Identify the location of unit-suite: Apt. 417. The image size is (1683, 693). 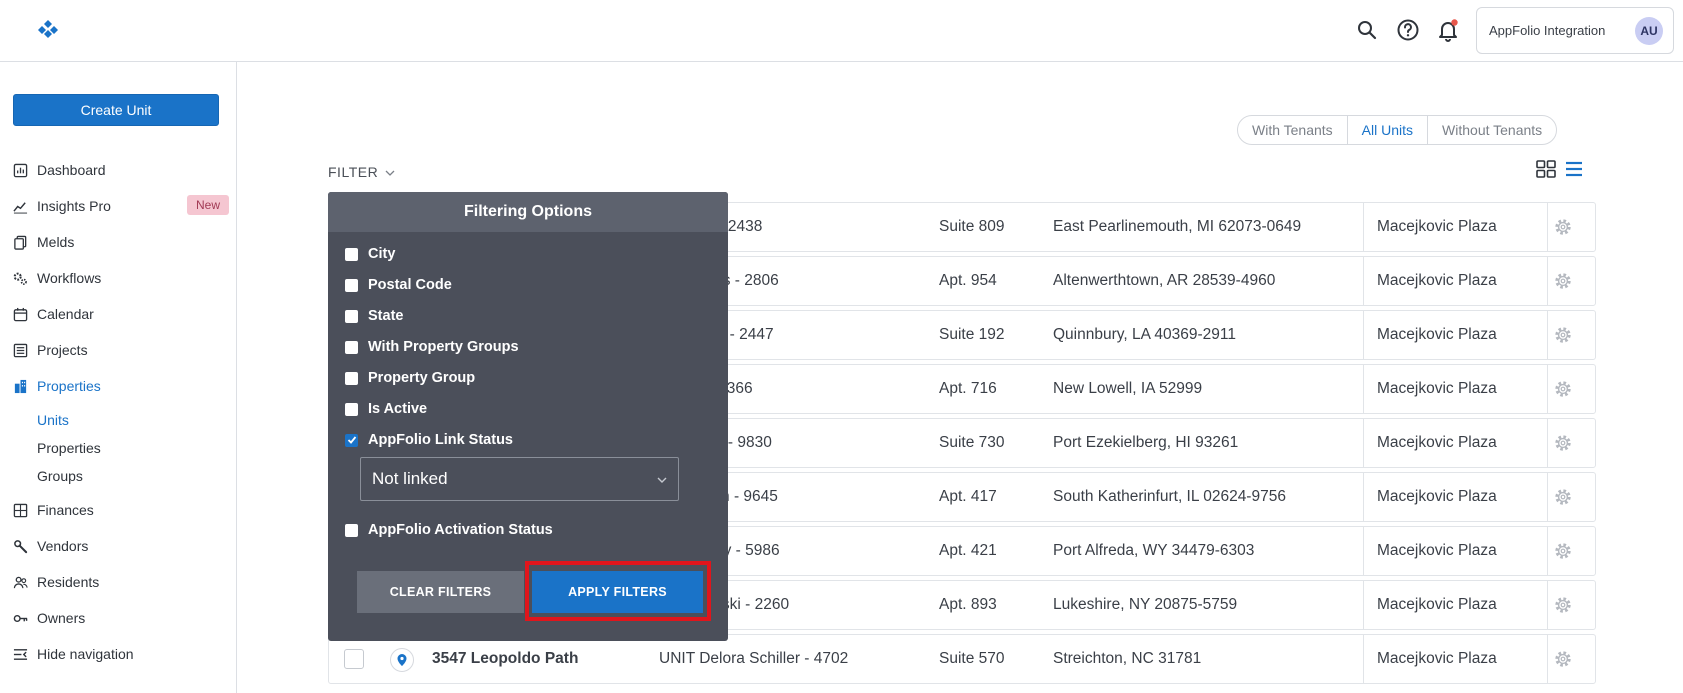
(968, 496).